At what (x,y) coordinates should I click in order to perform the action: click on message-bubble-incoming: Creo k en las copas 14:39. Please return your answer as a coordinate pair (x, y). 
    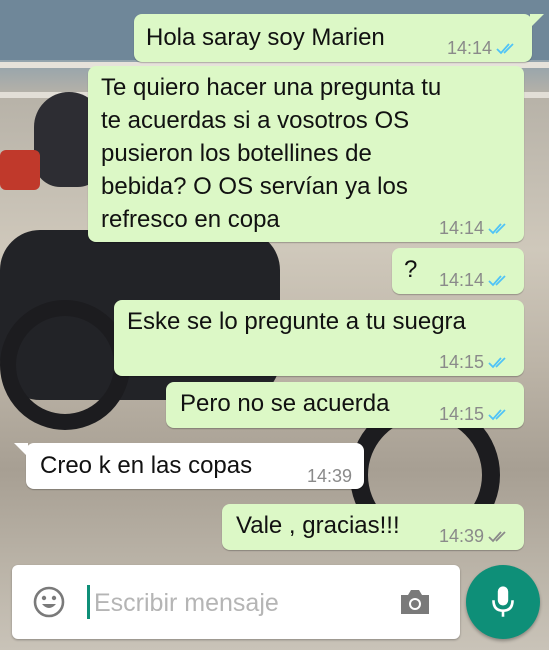
    Looking at the image, I should click on (195, 466).